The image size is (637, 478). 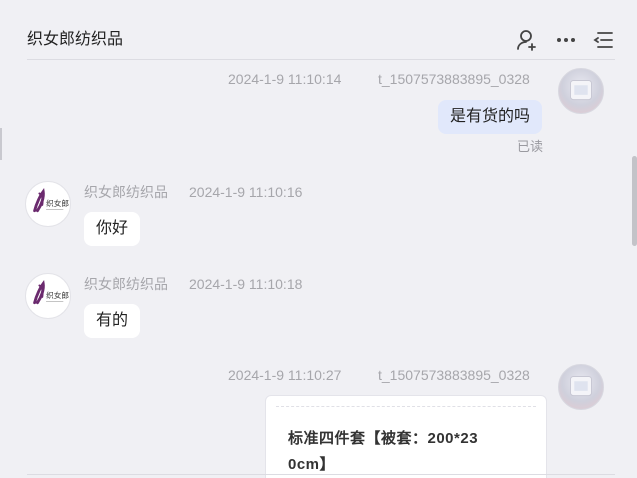 I want to click on message-timestamp: 2024-1-9 11:10:18, so click(x=246, y=284).